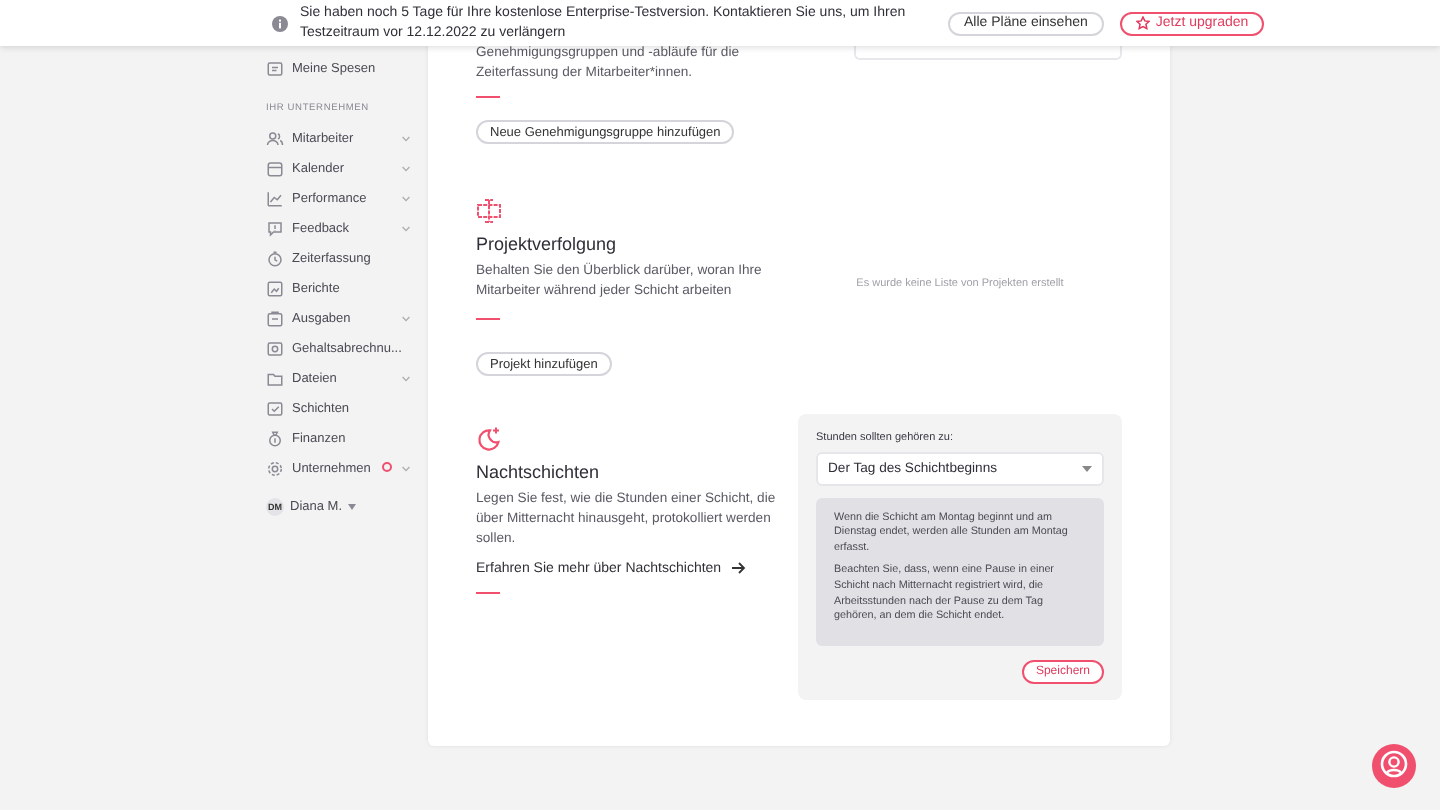  What do you see at coordinates (1394, 766) in the screenshot?
I see `chat-button` at bounding box center [1394, 766].